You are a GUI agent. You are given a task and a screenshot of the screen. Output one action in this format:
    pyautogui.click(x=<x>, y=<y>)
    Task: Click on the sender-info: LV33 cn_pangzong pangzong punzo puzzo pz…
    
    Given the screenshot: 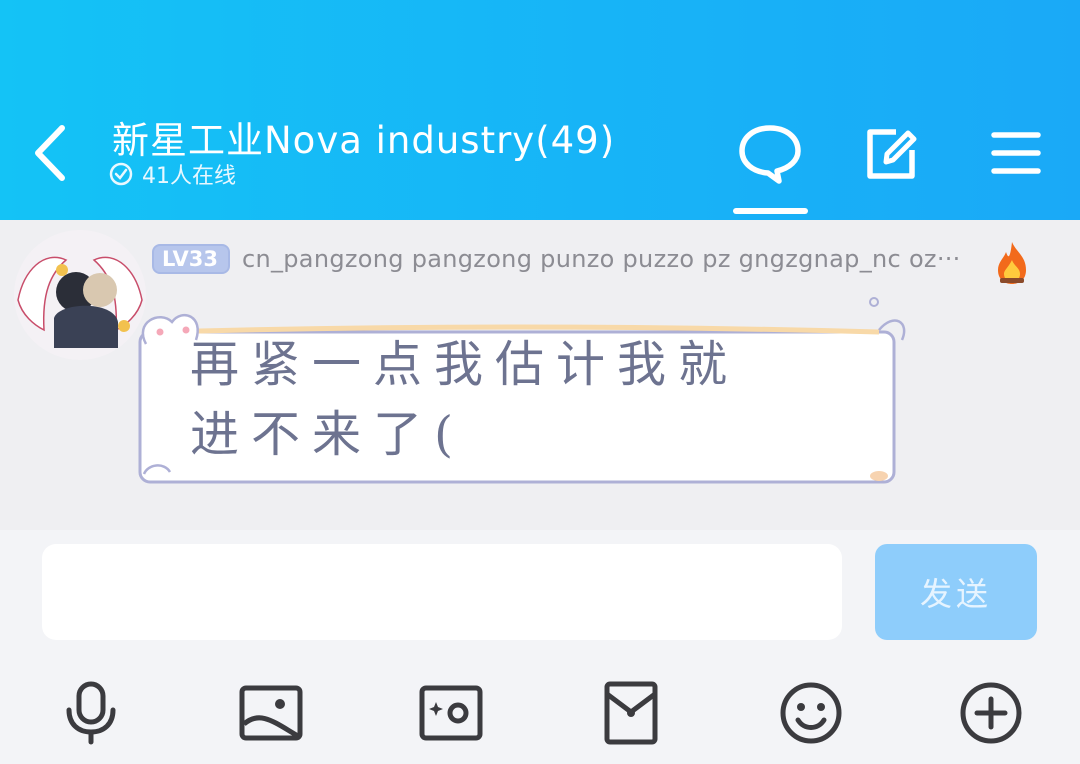 What is the action you would take?
    pyautogui.click(x=562, y=259)
    